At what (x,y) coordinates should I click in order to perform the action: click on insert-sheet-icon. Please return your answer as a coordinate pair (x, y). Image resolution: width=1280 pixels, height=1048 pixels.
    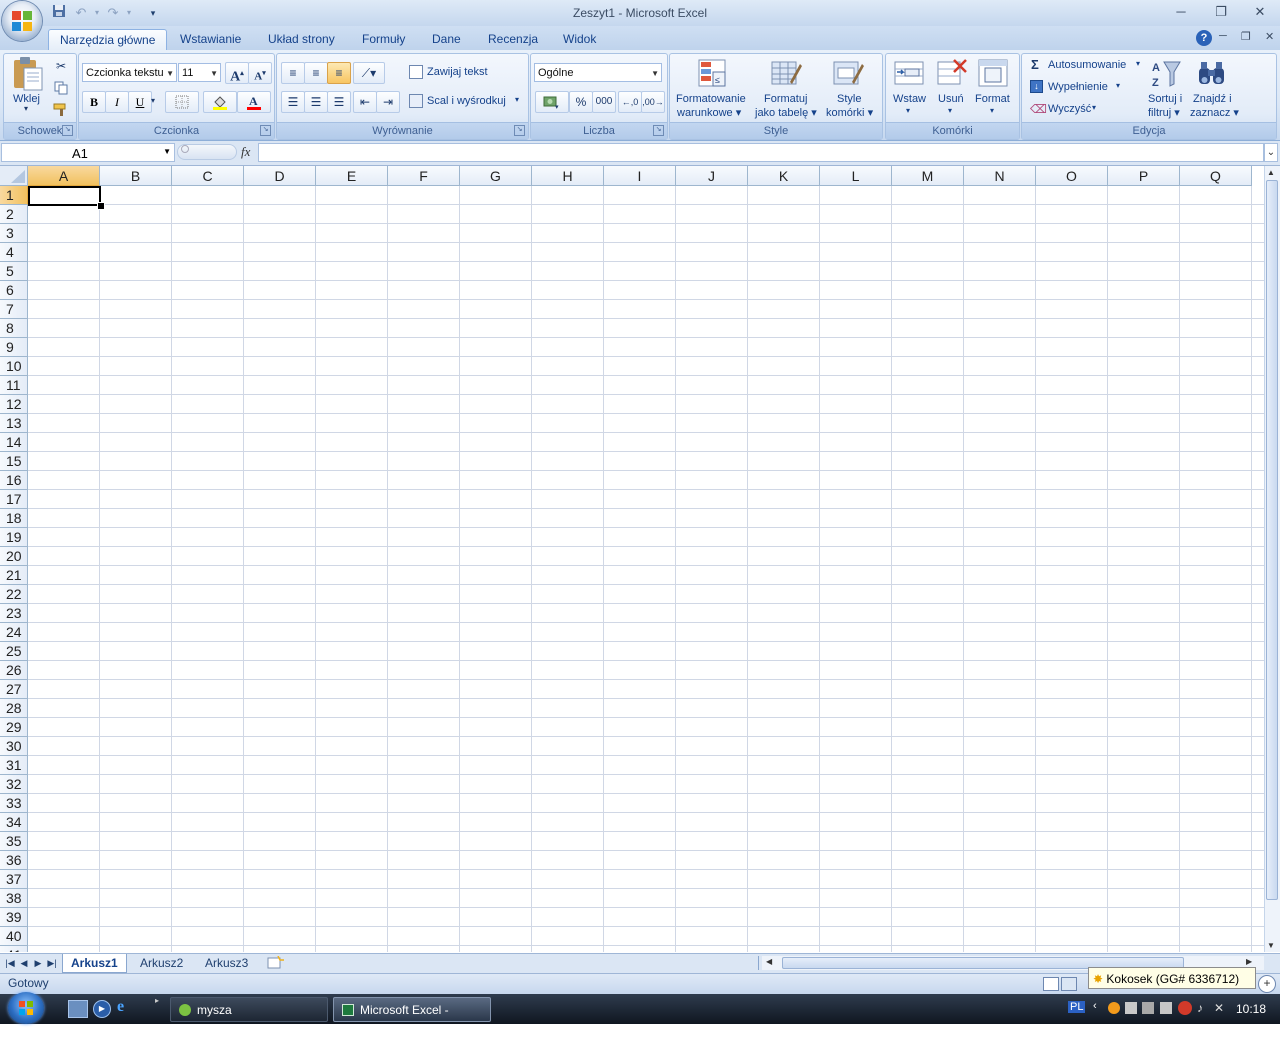
    Looking at the image, I should click on (276, 962).